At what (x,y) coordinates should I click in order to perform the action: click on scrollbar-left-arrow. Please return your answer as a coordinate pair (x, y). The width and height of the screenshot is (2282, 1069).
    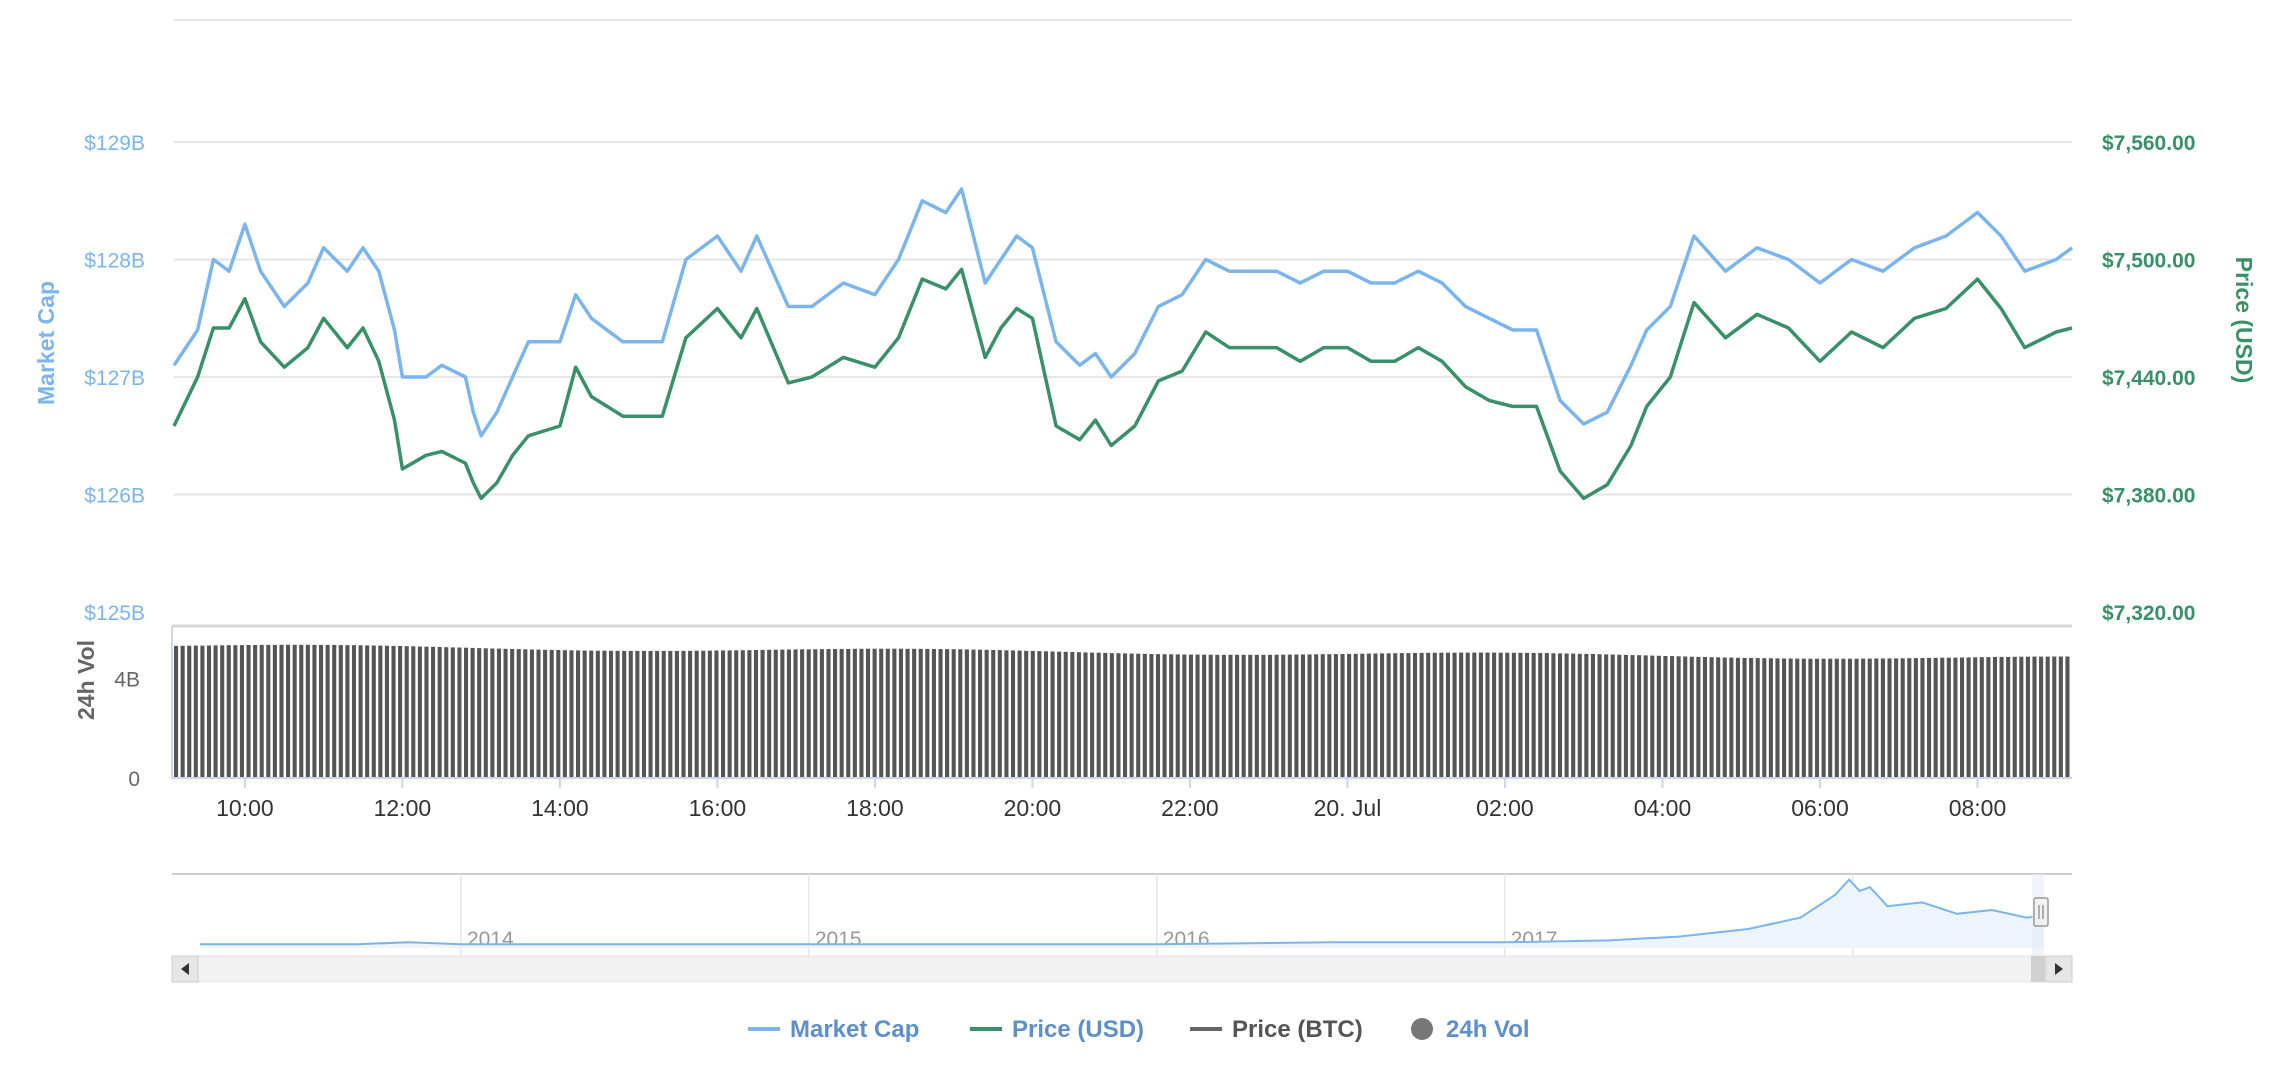
    Looking at the image, I should click on (185, 969).